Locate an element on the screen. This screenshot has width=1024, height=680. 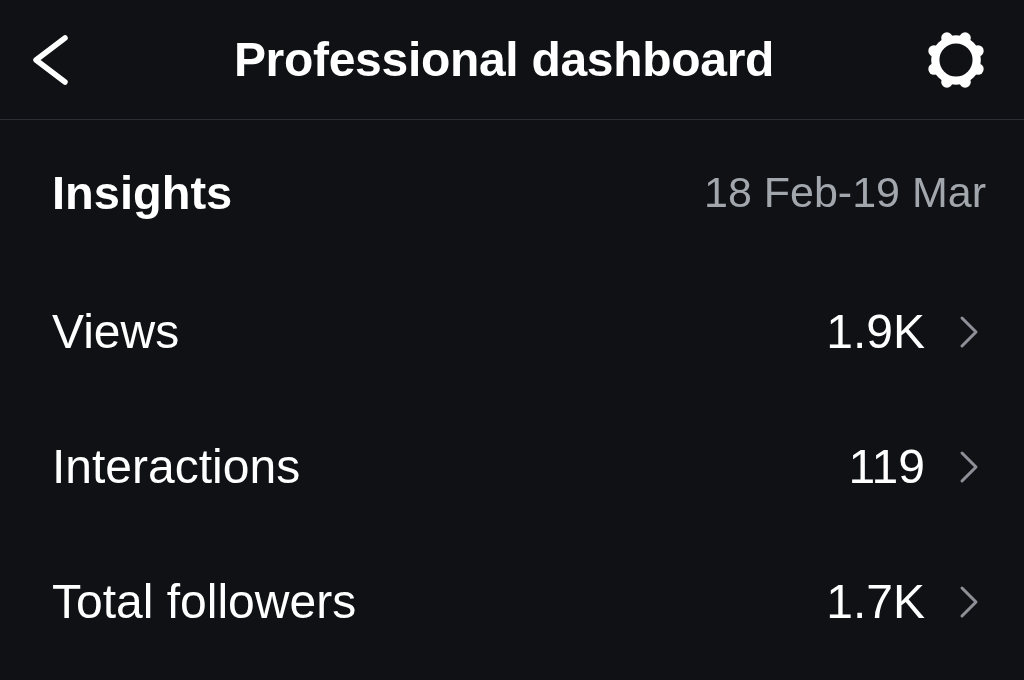
metric-value: 1.7K is located at coordinates (875, 601).